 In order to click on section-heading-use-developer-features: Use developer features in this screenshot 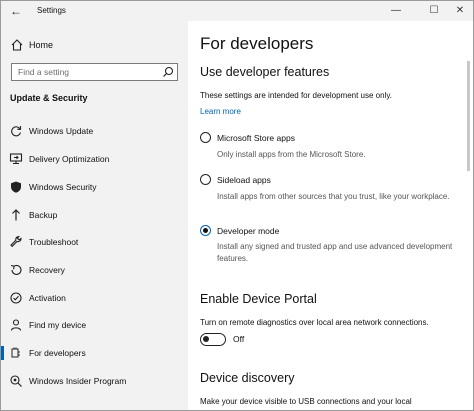, I will do `click(265, 72)`.